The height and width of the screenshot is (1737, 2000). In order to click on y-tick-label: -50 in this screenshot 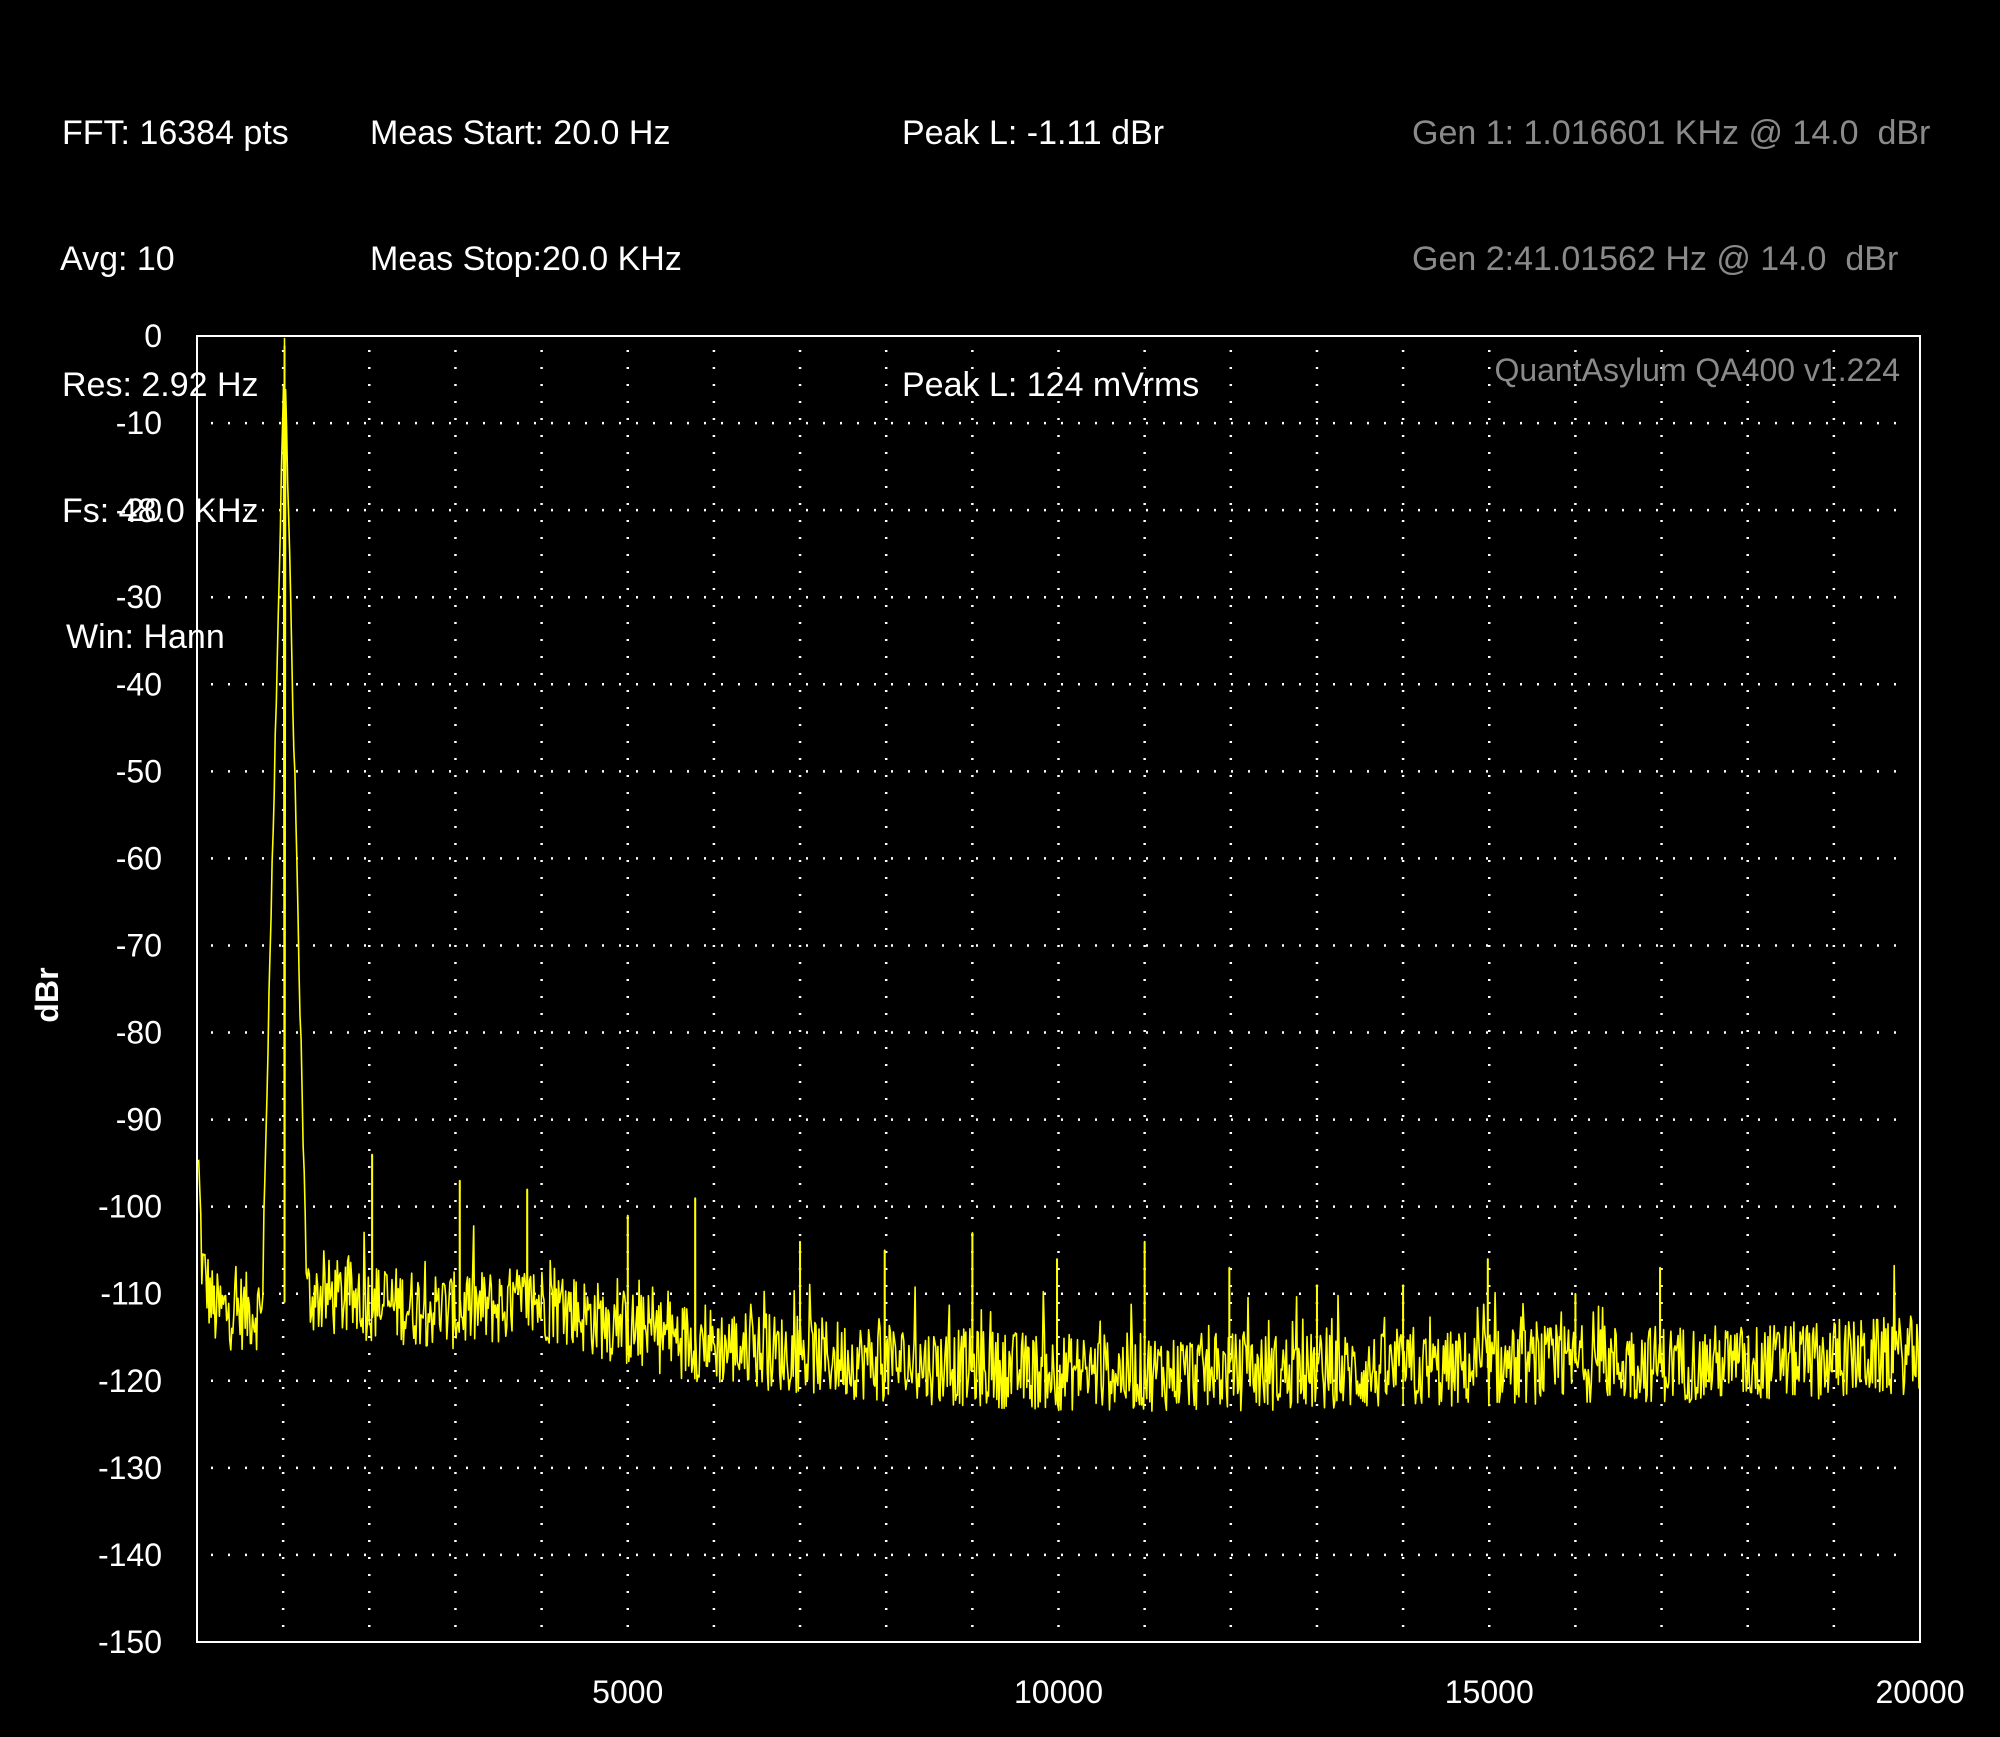, I will do `click(139, 771)`.